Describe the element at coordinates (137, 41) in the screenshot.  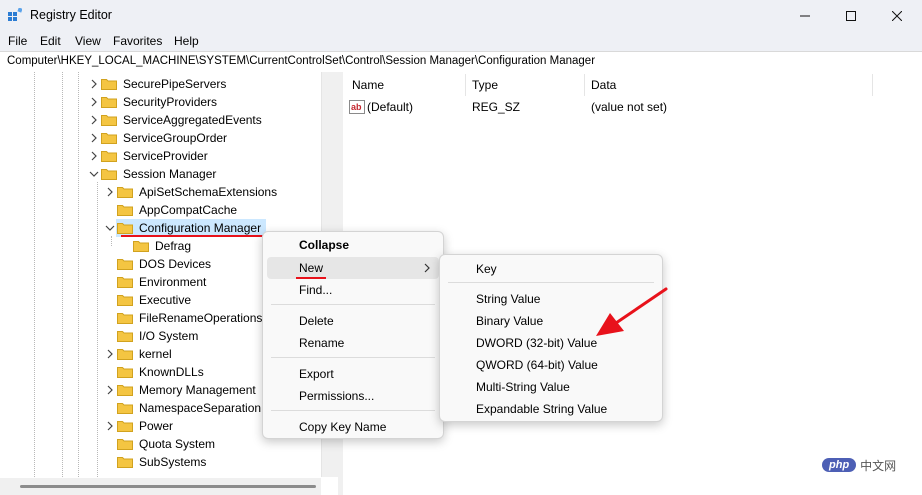
I see `menu-favorites: Favorites` at that location.